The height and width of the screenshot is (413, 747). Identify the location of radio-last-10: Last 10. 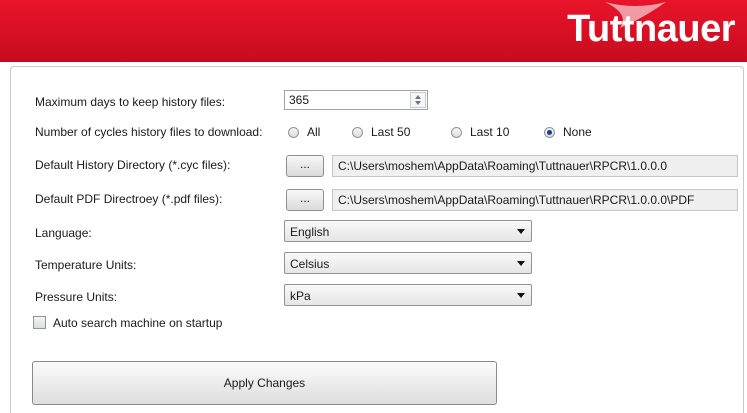
(480, 132).